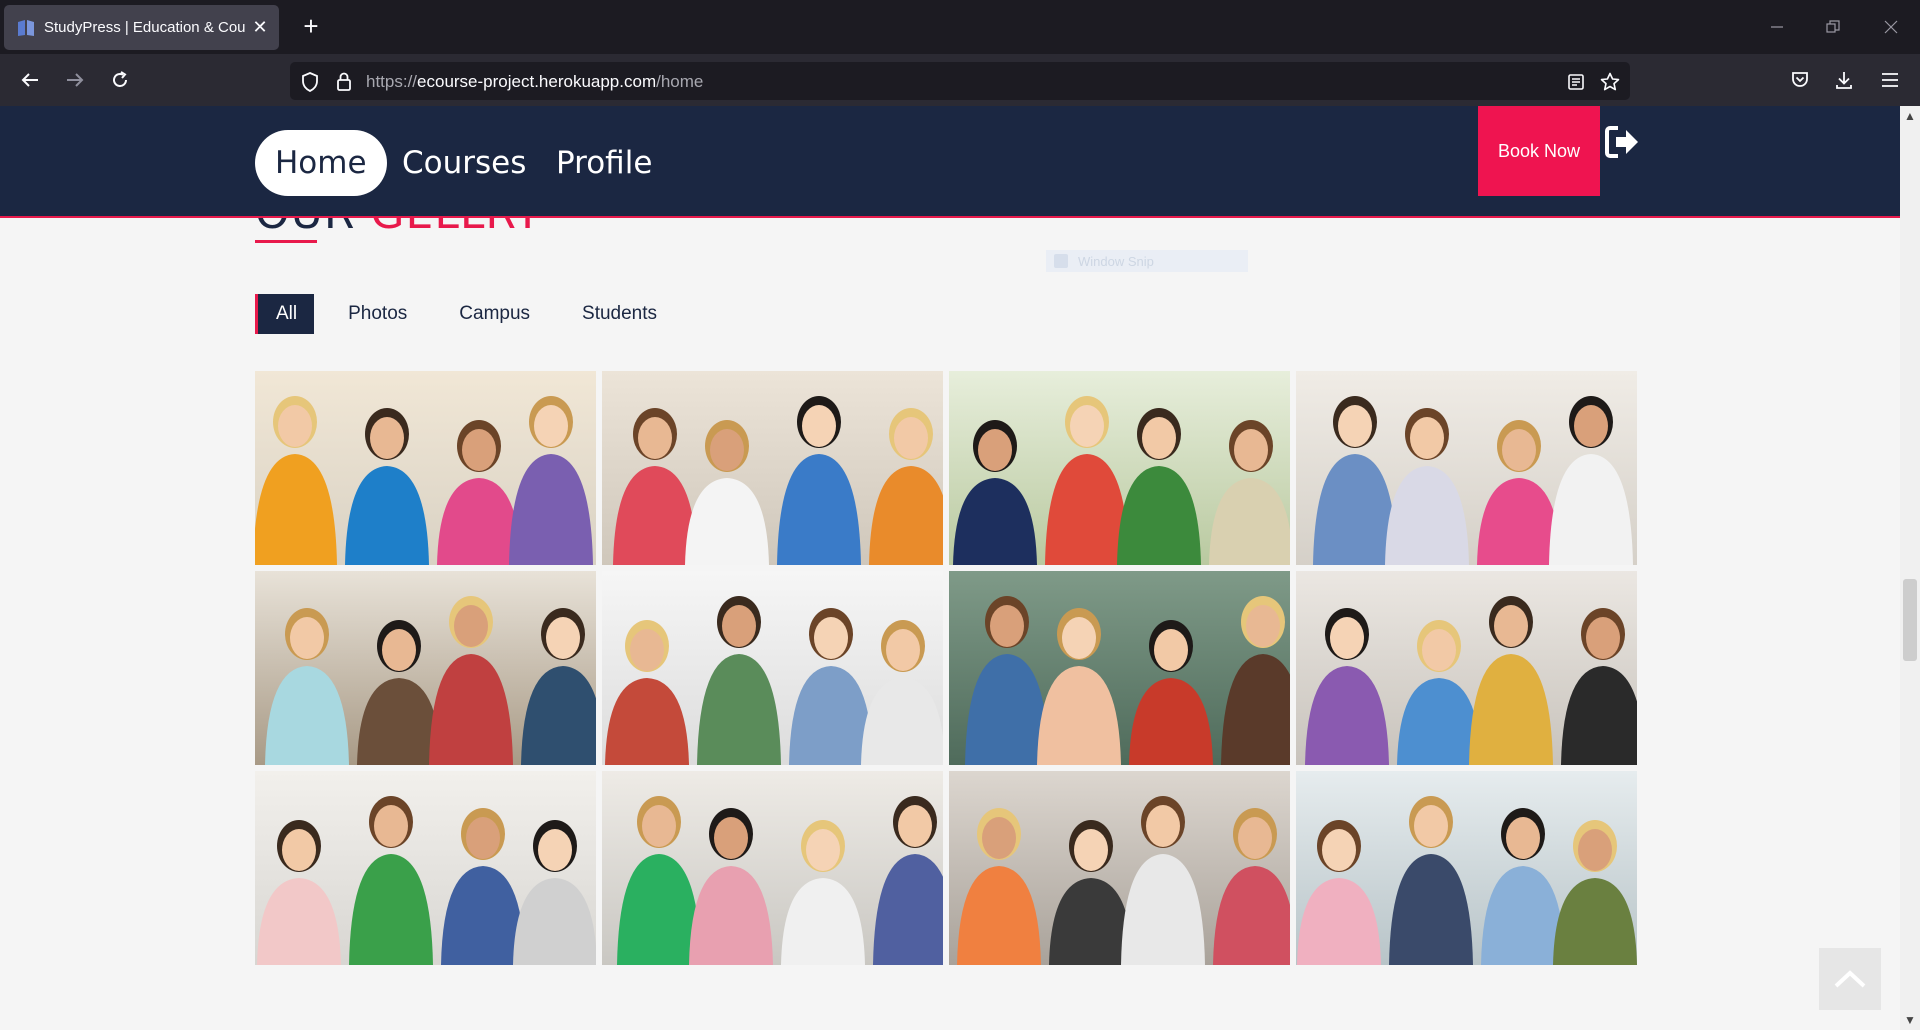 Image resolution: width=1920 pixels, height=1030 pixels. What do you see at coordinates (1466, 868) in the screenshot?
I see `gallery-photo-students-walking-bicycle` at bounding box center [1466, 868].